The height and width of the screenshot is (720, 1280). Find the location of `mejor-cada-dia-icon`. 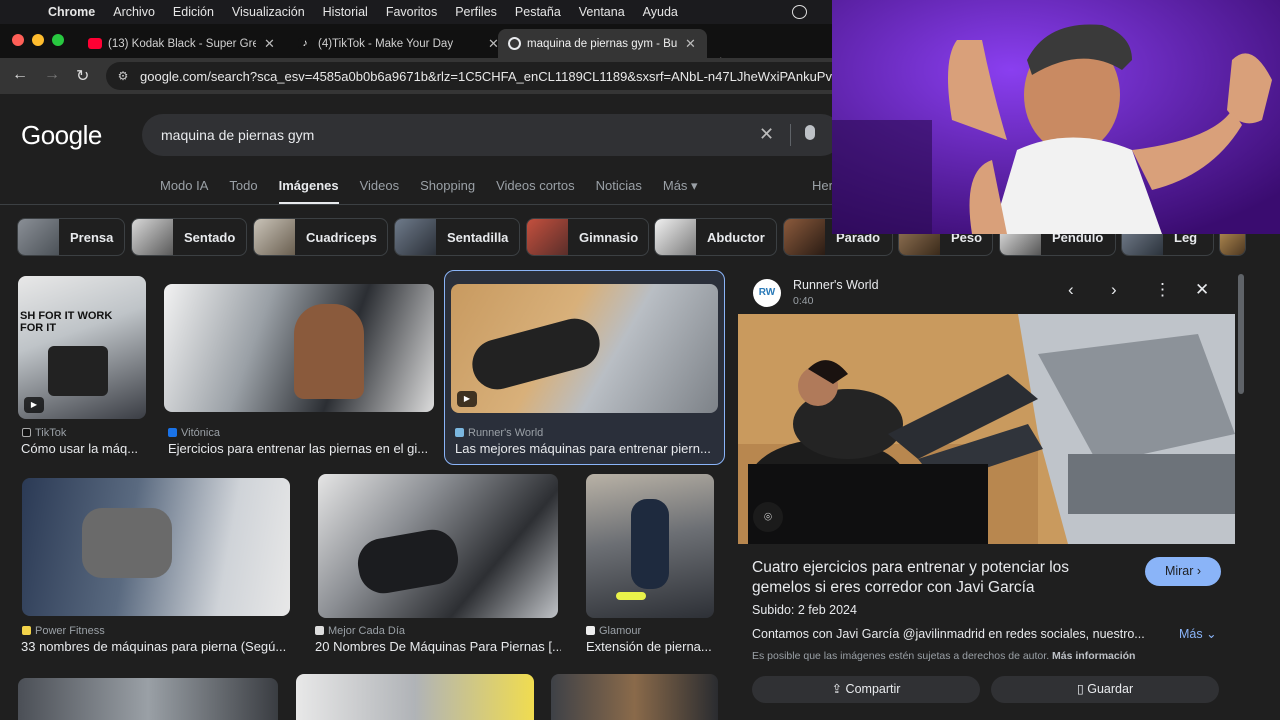

mejor-cada-dia-icon is located at coordinates (319, 630).